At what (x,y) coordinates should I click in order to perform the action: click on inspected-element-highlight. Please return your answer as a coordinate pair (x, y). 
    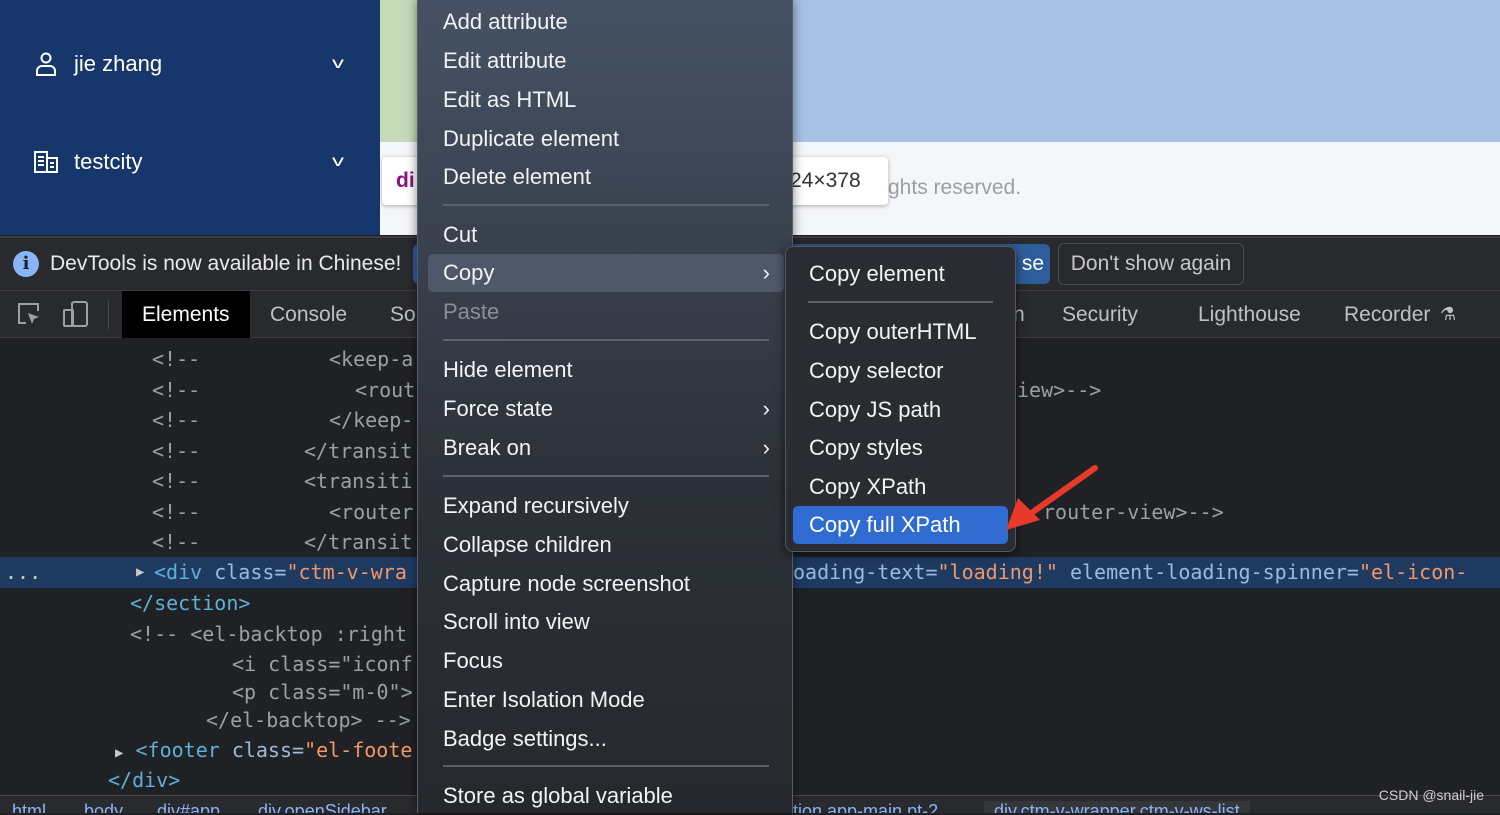
    Looking at the image, I should click on (1146, 71).